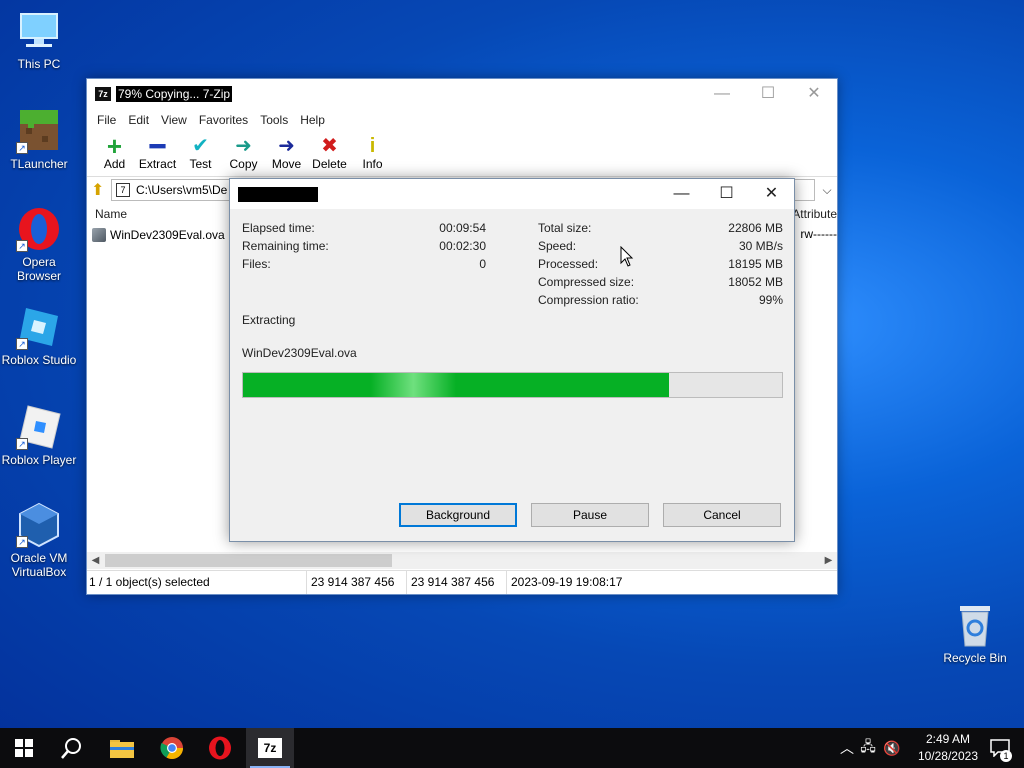 The width and height of the screenshot is (1024, 768). Describe the element at coordinates (39, 39) in the screenshot. I see `desktop-icon-this-pc: This PC` at that location.